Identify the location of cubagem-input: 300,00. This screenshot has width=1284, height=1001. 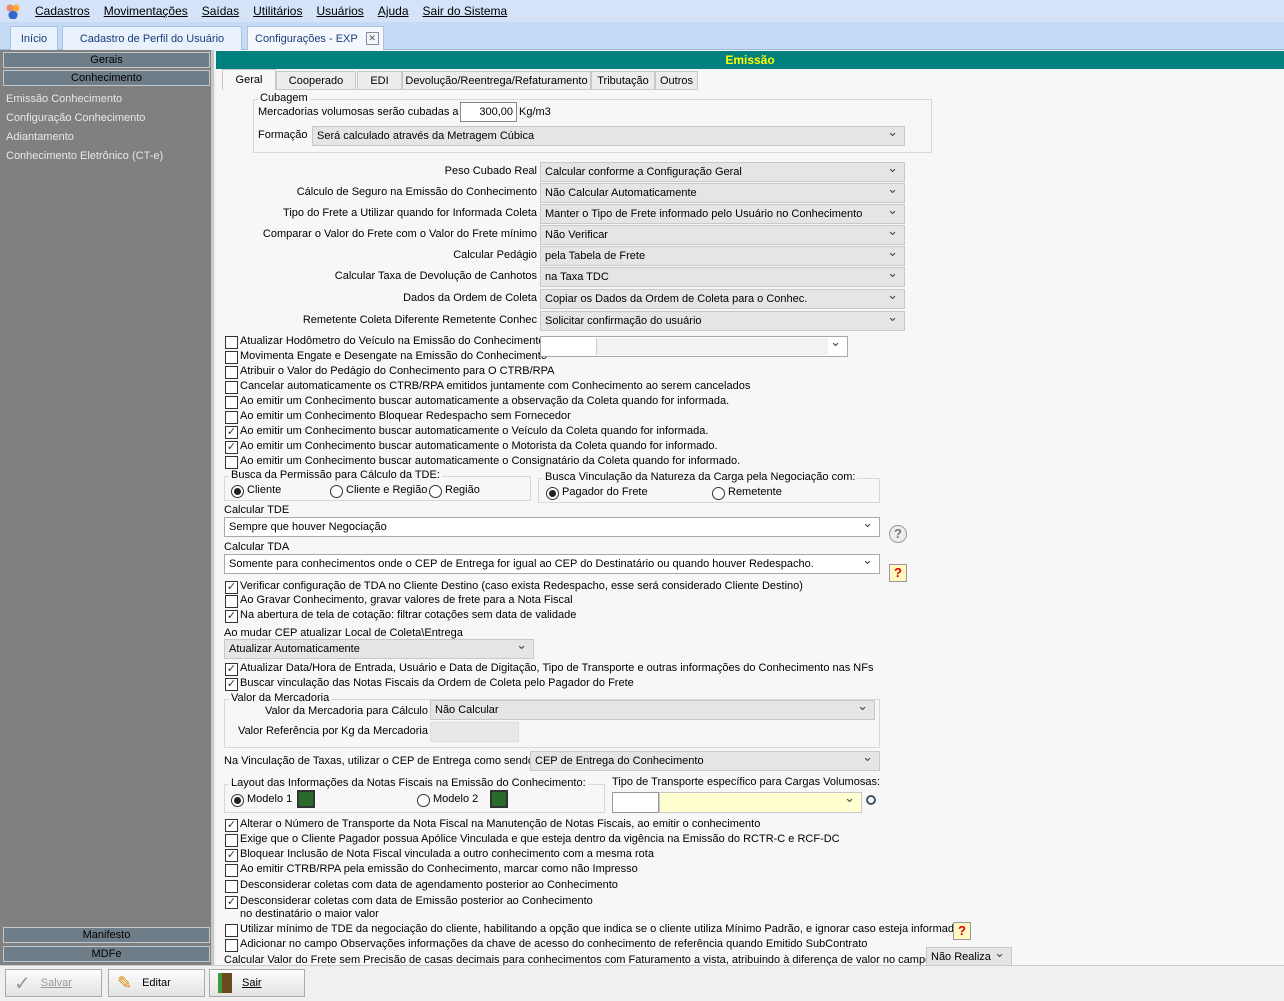
(488, 112).